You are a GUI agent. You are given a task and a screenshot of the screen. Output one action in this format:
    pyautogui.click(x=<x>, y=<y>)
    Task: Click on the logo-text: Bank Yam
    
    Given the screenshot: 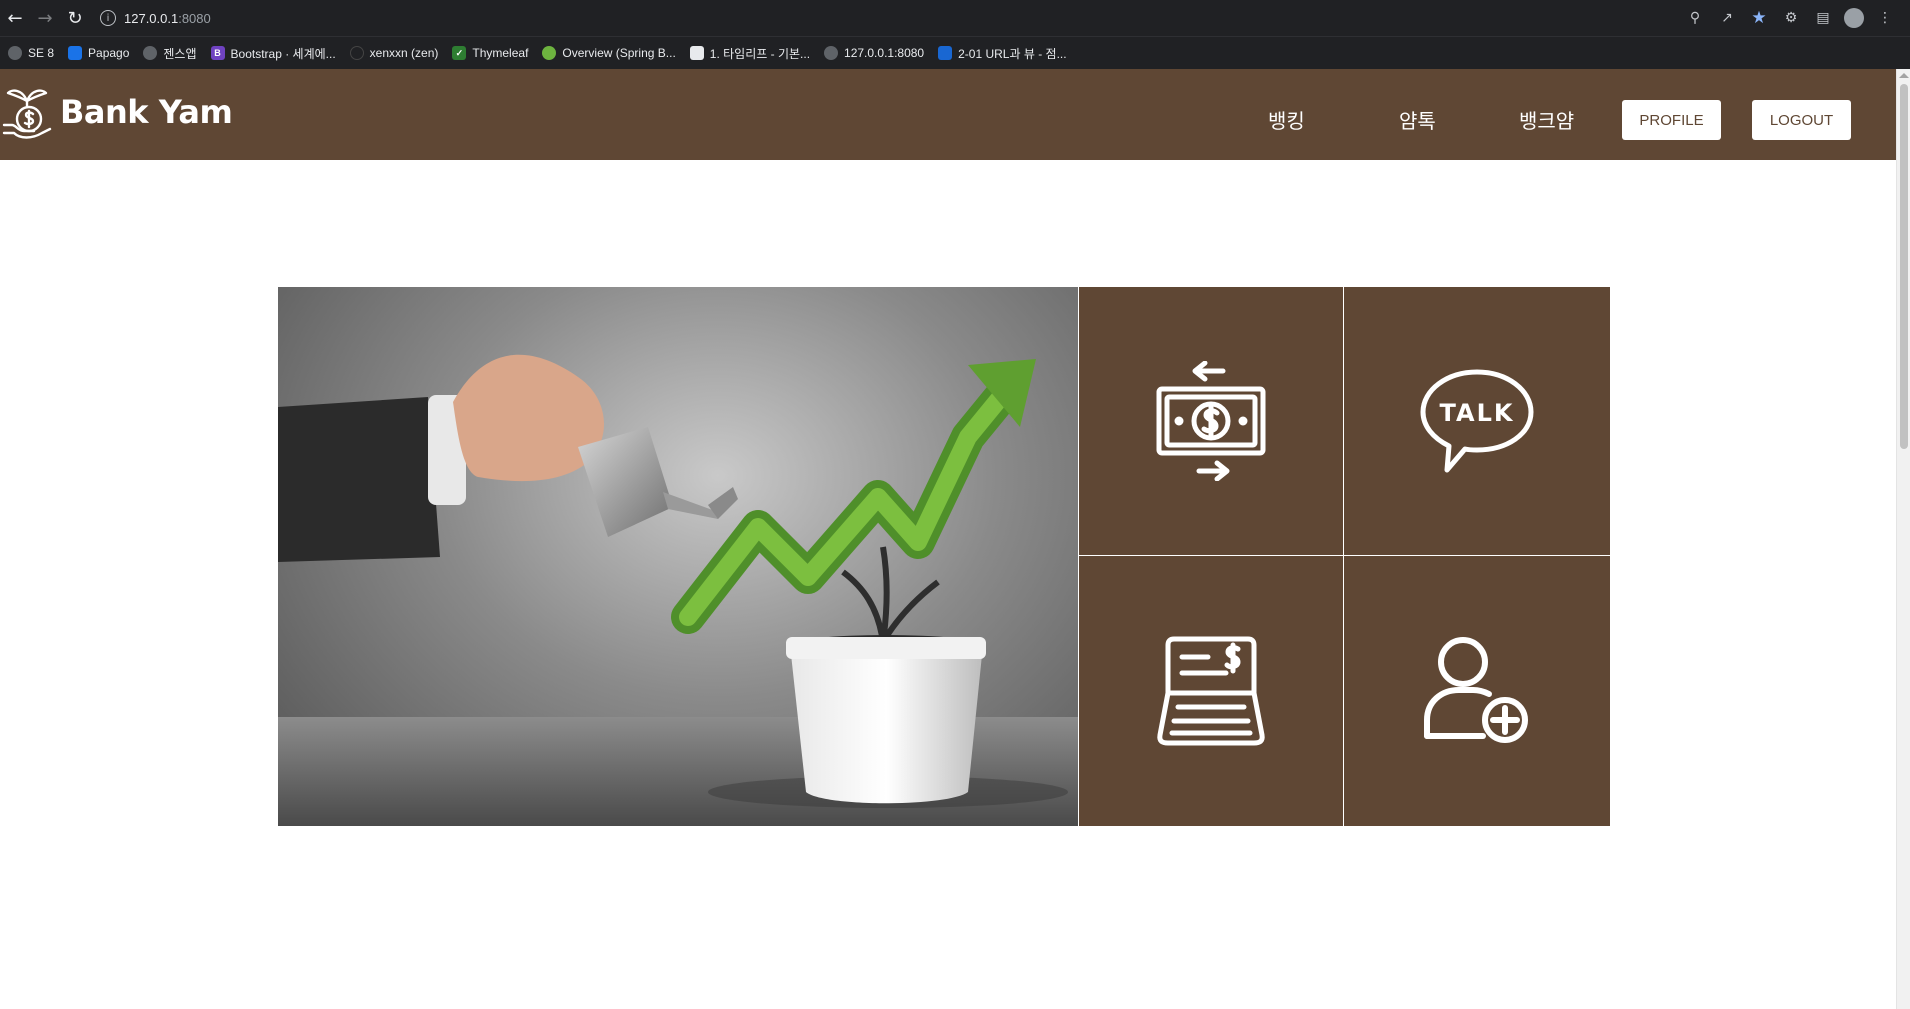 What is the action you would take?
    pyautogui.click(x=146, y=112)
    